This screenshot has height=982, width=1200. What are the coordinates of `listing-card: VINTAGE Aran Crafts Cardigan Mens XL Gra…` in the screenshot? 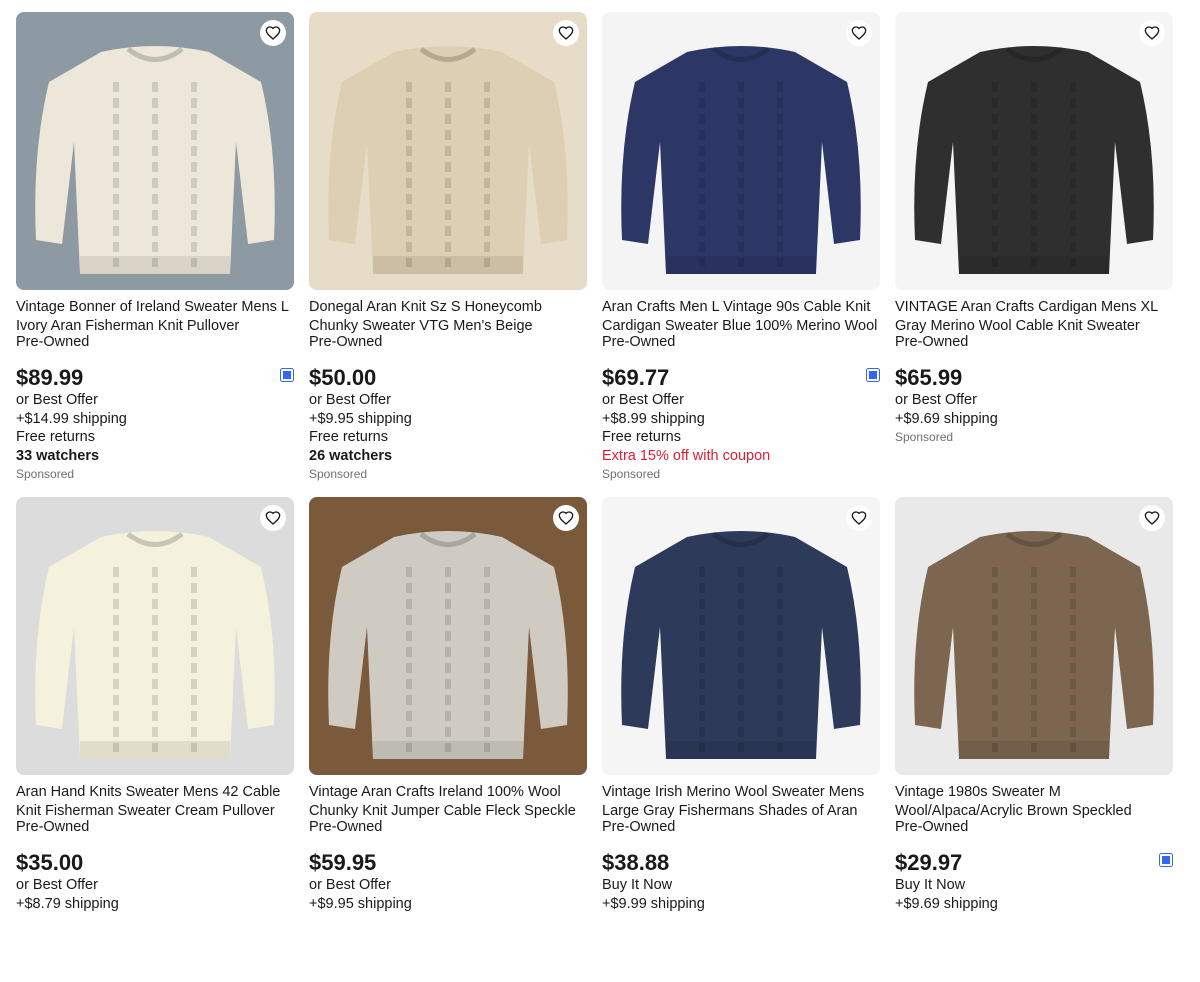 It's located at (1034, 254).